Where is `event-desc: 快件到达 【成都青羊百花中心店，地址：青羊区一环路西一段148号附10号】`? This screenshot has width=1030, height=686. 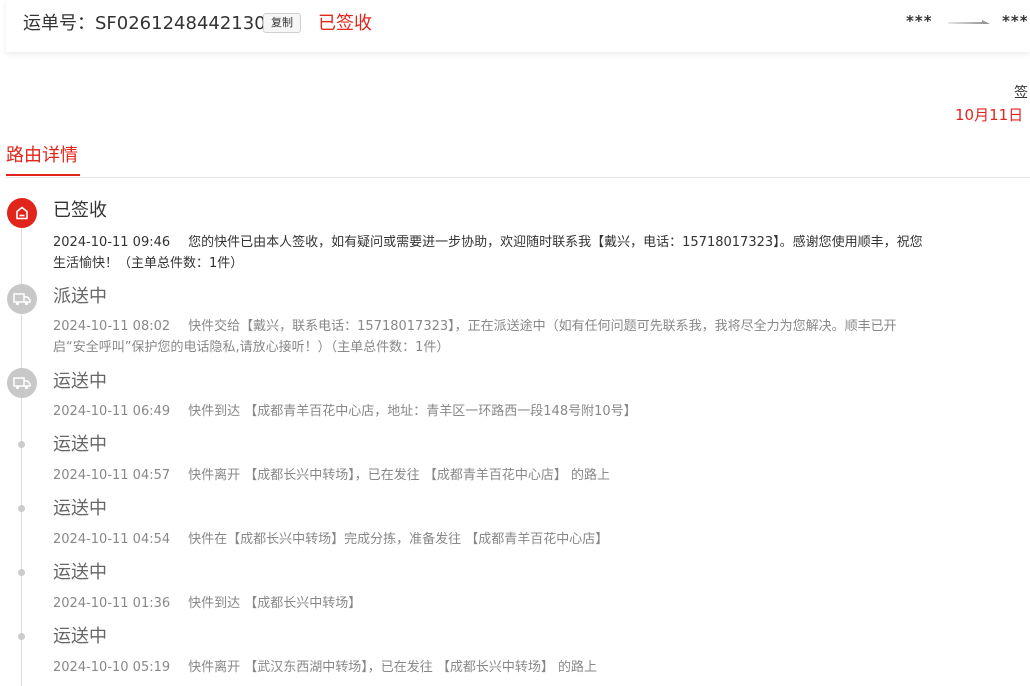 event-desc: 快件到达 【成都青羊百花中心店，地址：青羊区一环路西一段148号附10号】 is located at coordinates (412, 411).